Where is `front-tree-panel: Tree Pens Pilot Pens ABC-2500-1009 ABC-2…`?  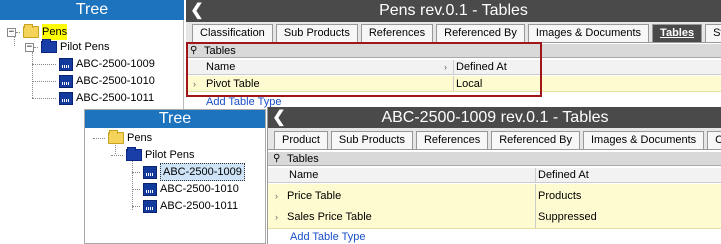 front-tree-panel: Tree Pens Pilot Pens ABC-2500-1009 ABC-2… is located at coordinates (175, 176).